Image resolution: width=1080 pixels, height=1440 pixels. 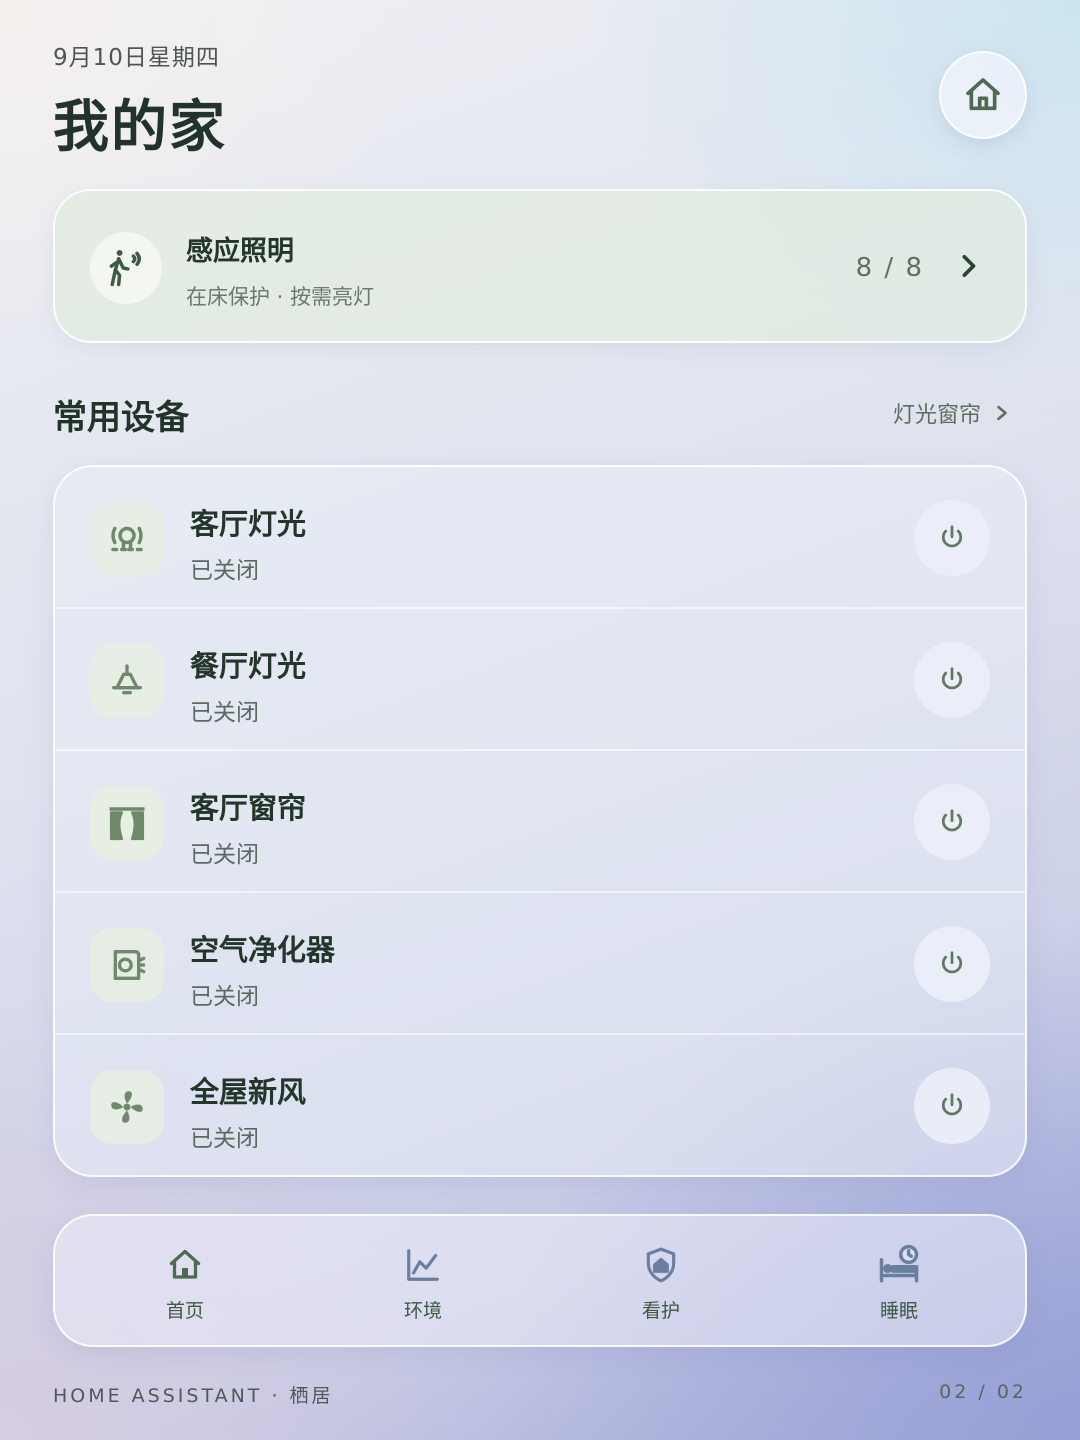 I want to click on sensor-icon-badge, so click(x=126, y=268).